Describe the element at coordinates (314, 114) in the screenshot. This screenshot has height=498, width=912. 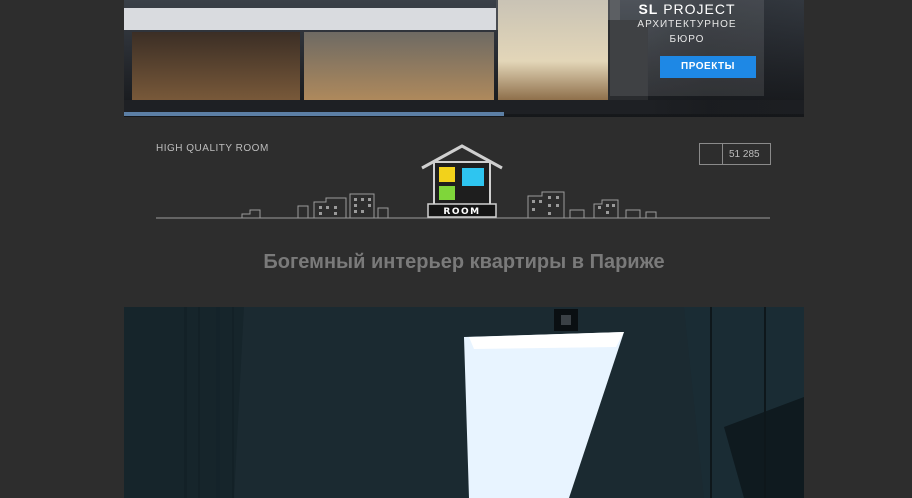
I see `pool-edge` at that location.